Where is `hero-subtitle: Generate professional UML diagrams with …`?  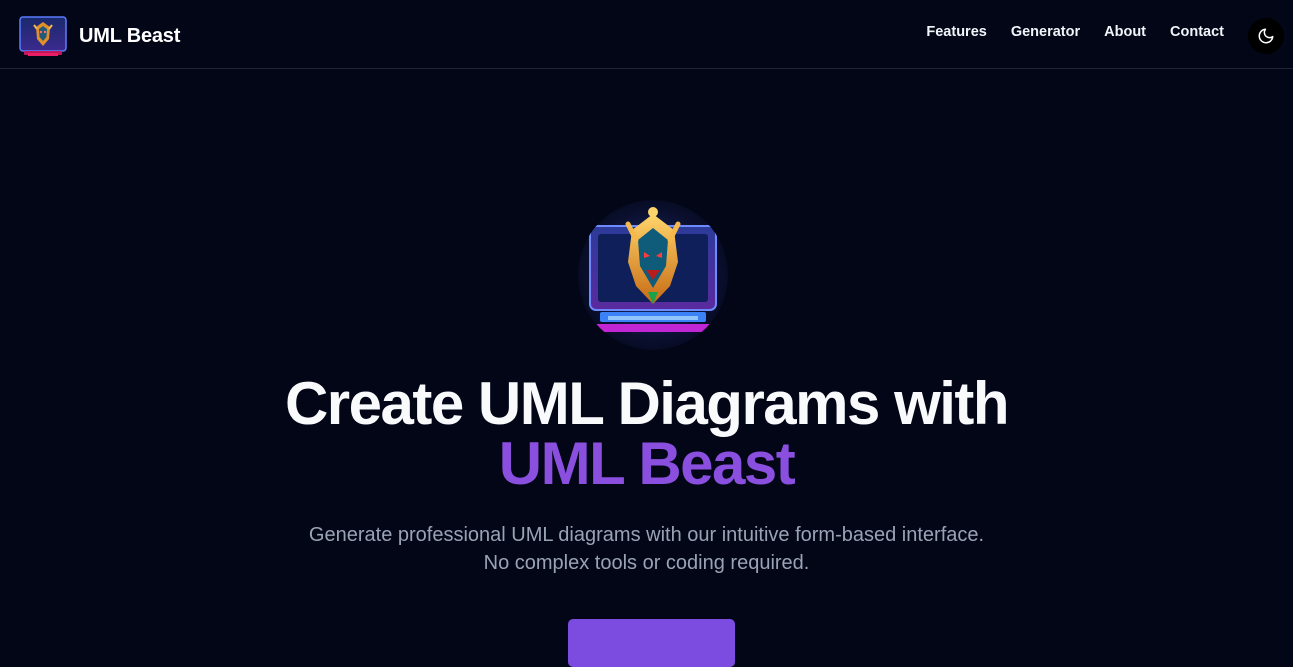
hero-subtitle: Generate professional UML diagrams with … is located at coordinates (646, 549).